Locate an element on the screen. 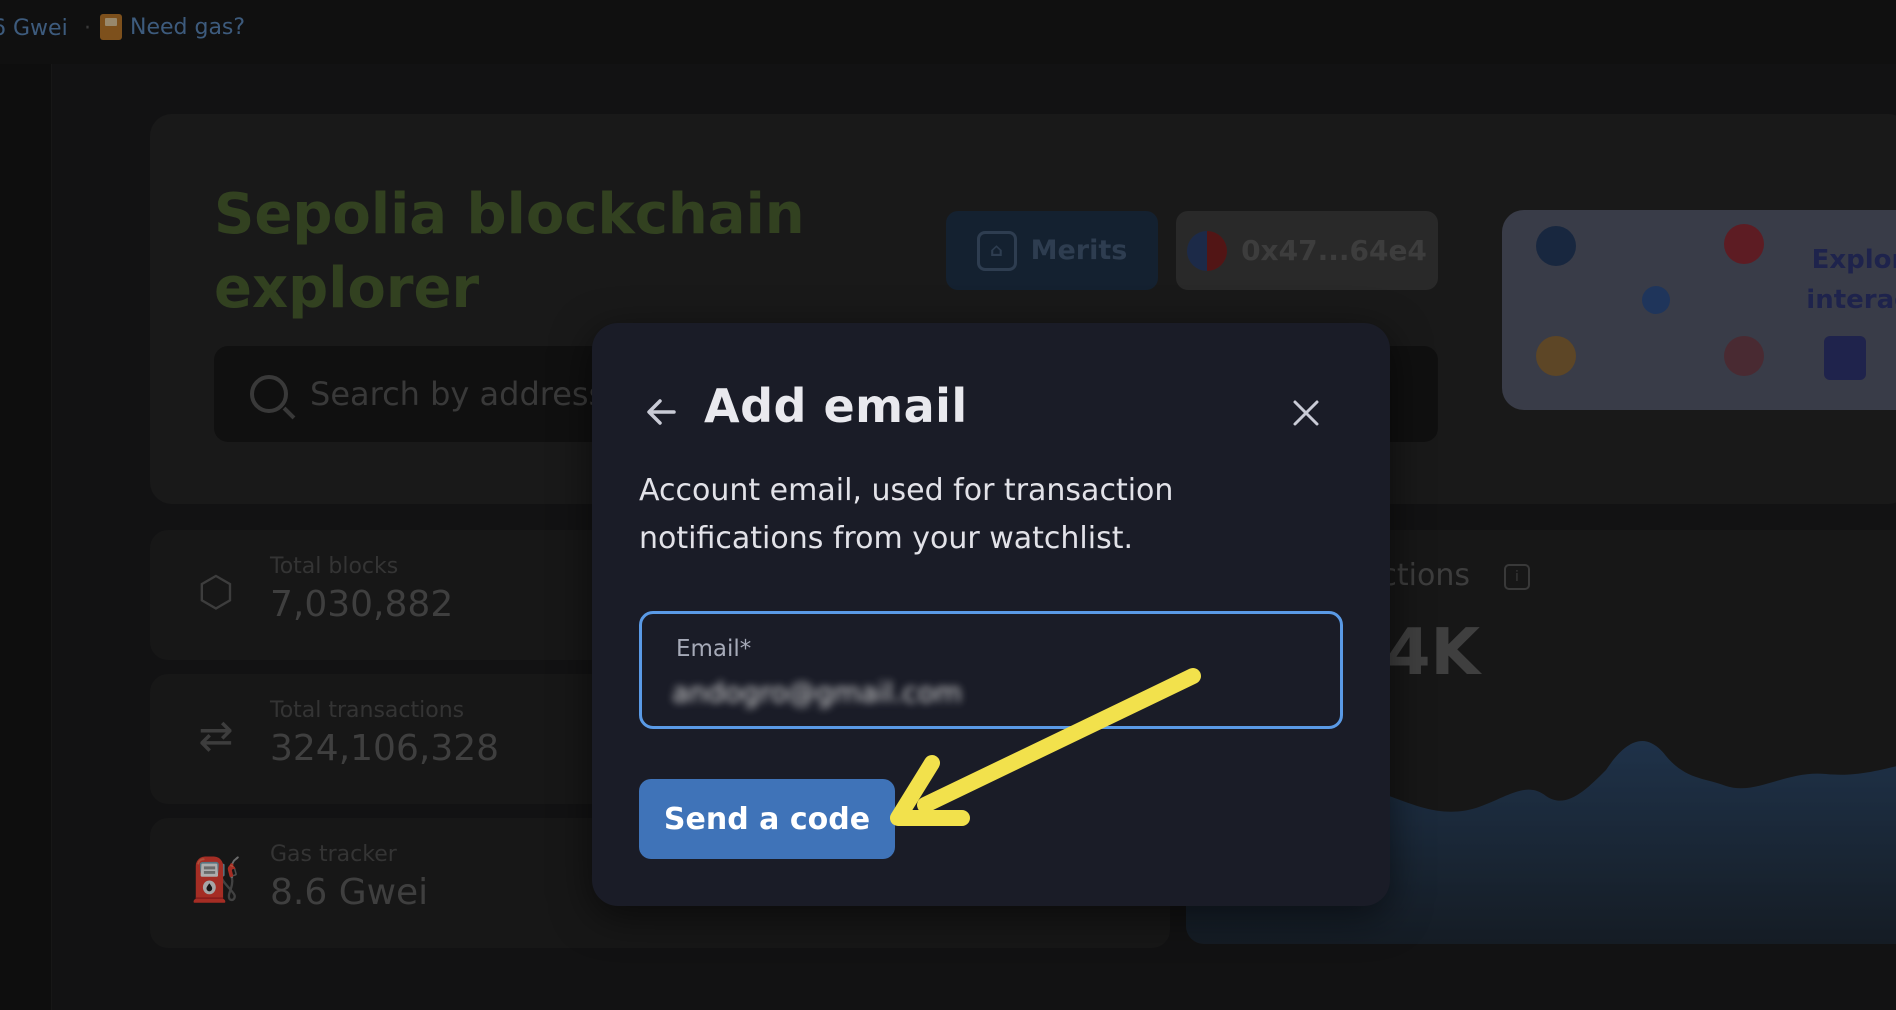 The width and height of the screenshot is (1896, 1010). send-code-button: Send a code is located at coordinates (767, 819).